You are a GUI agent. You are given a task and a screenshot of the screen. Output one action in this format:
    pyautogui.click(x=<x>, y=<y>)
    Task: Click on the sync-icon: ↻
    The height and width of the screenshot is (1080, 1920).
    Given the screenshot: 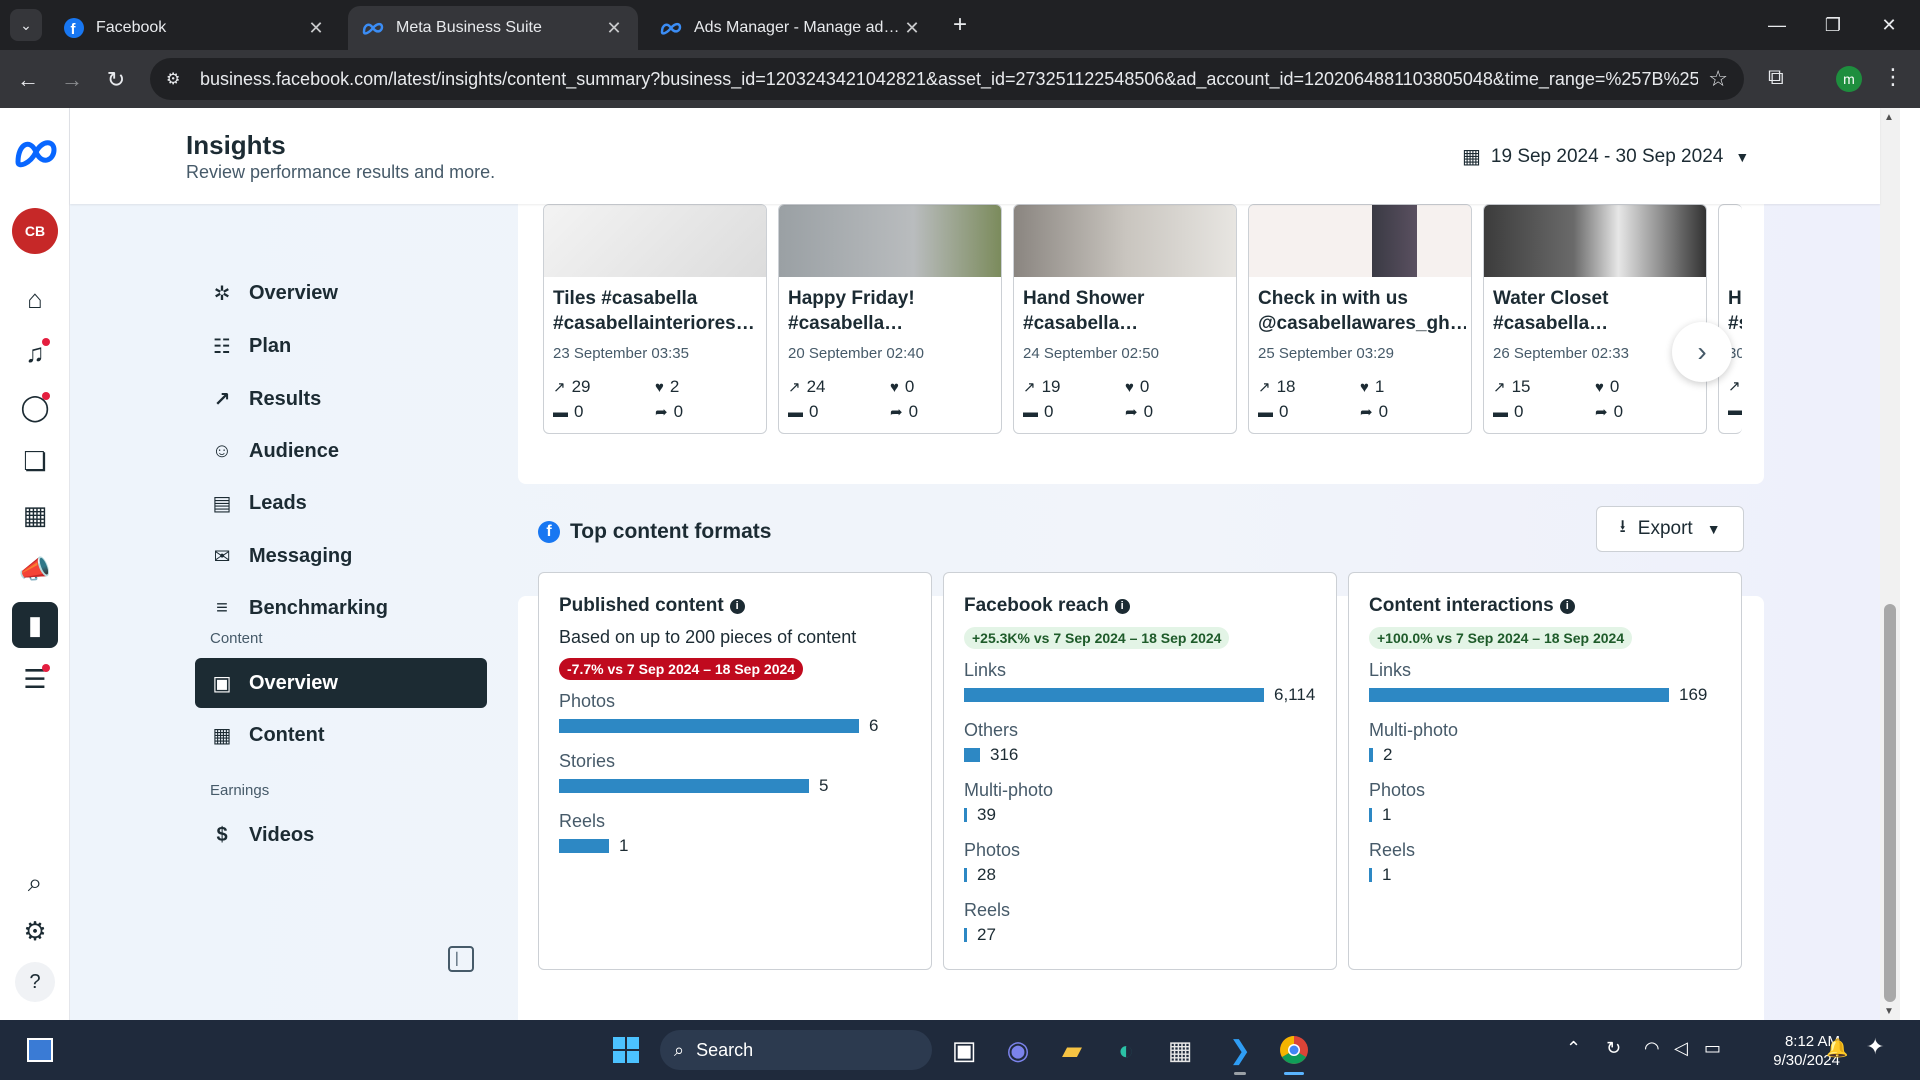 What is the action you would take?
    pyautogui.click(x=1613, y=1048)
    